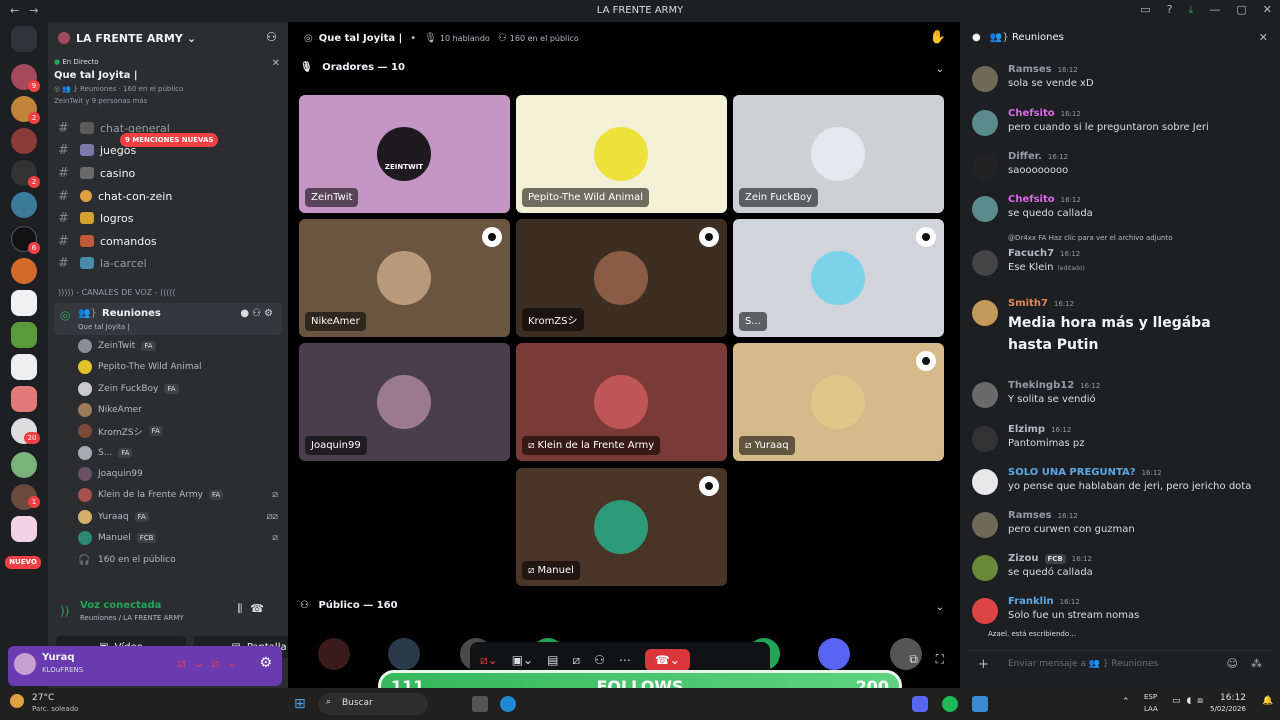 Image resolution: width=1280 pixels, height=720 pixels. I want to click on message-author: Facuch7 16:12, so click(1044, 253).